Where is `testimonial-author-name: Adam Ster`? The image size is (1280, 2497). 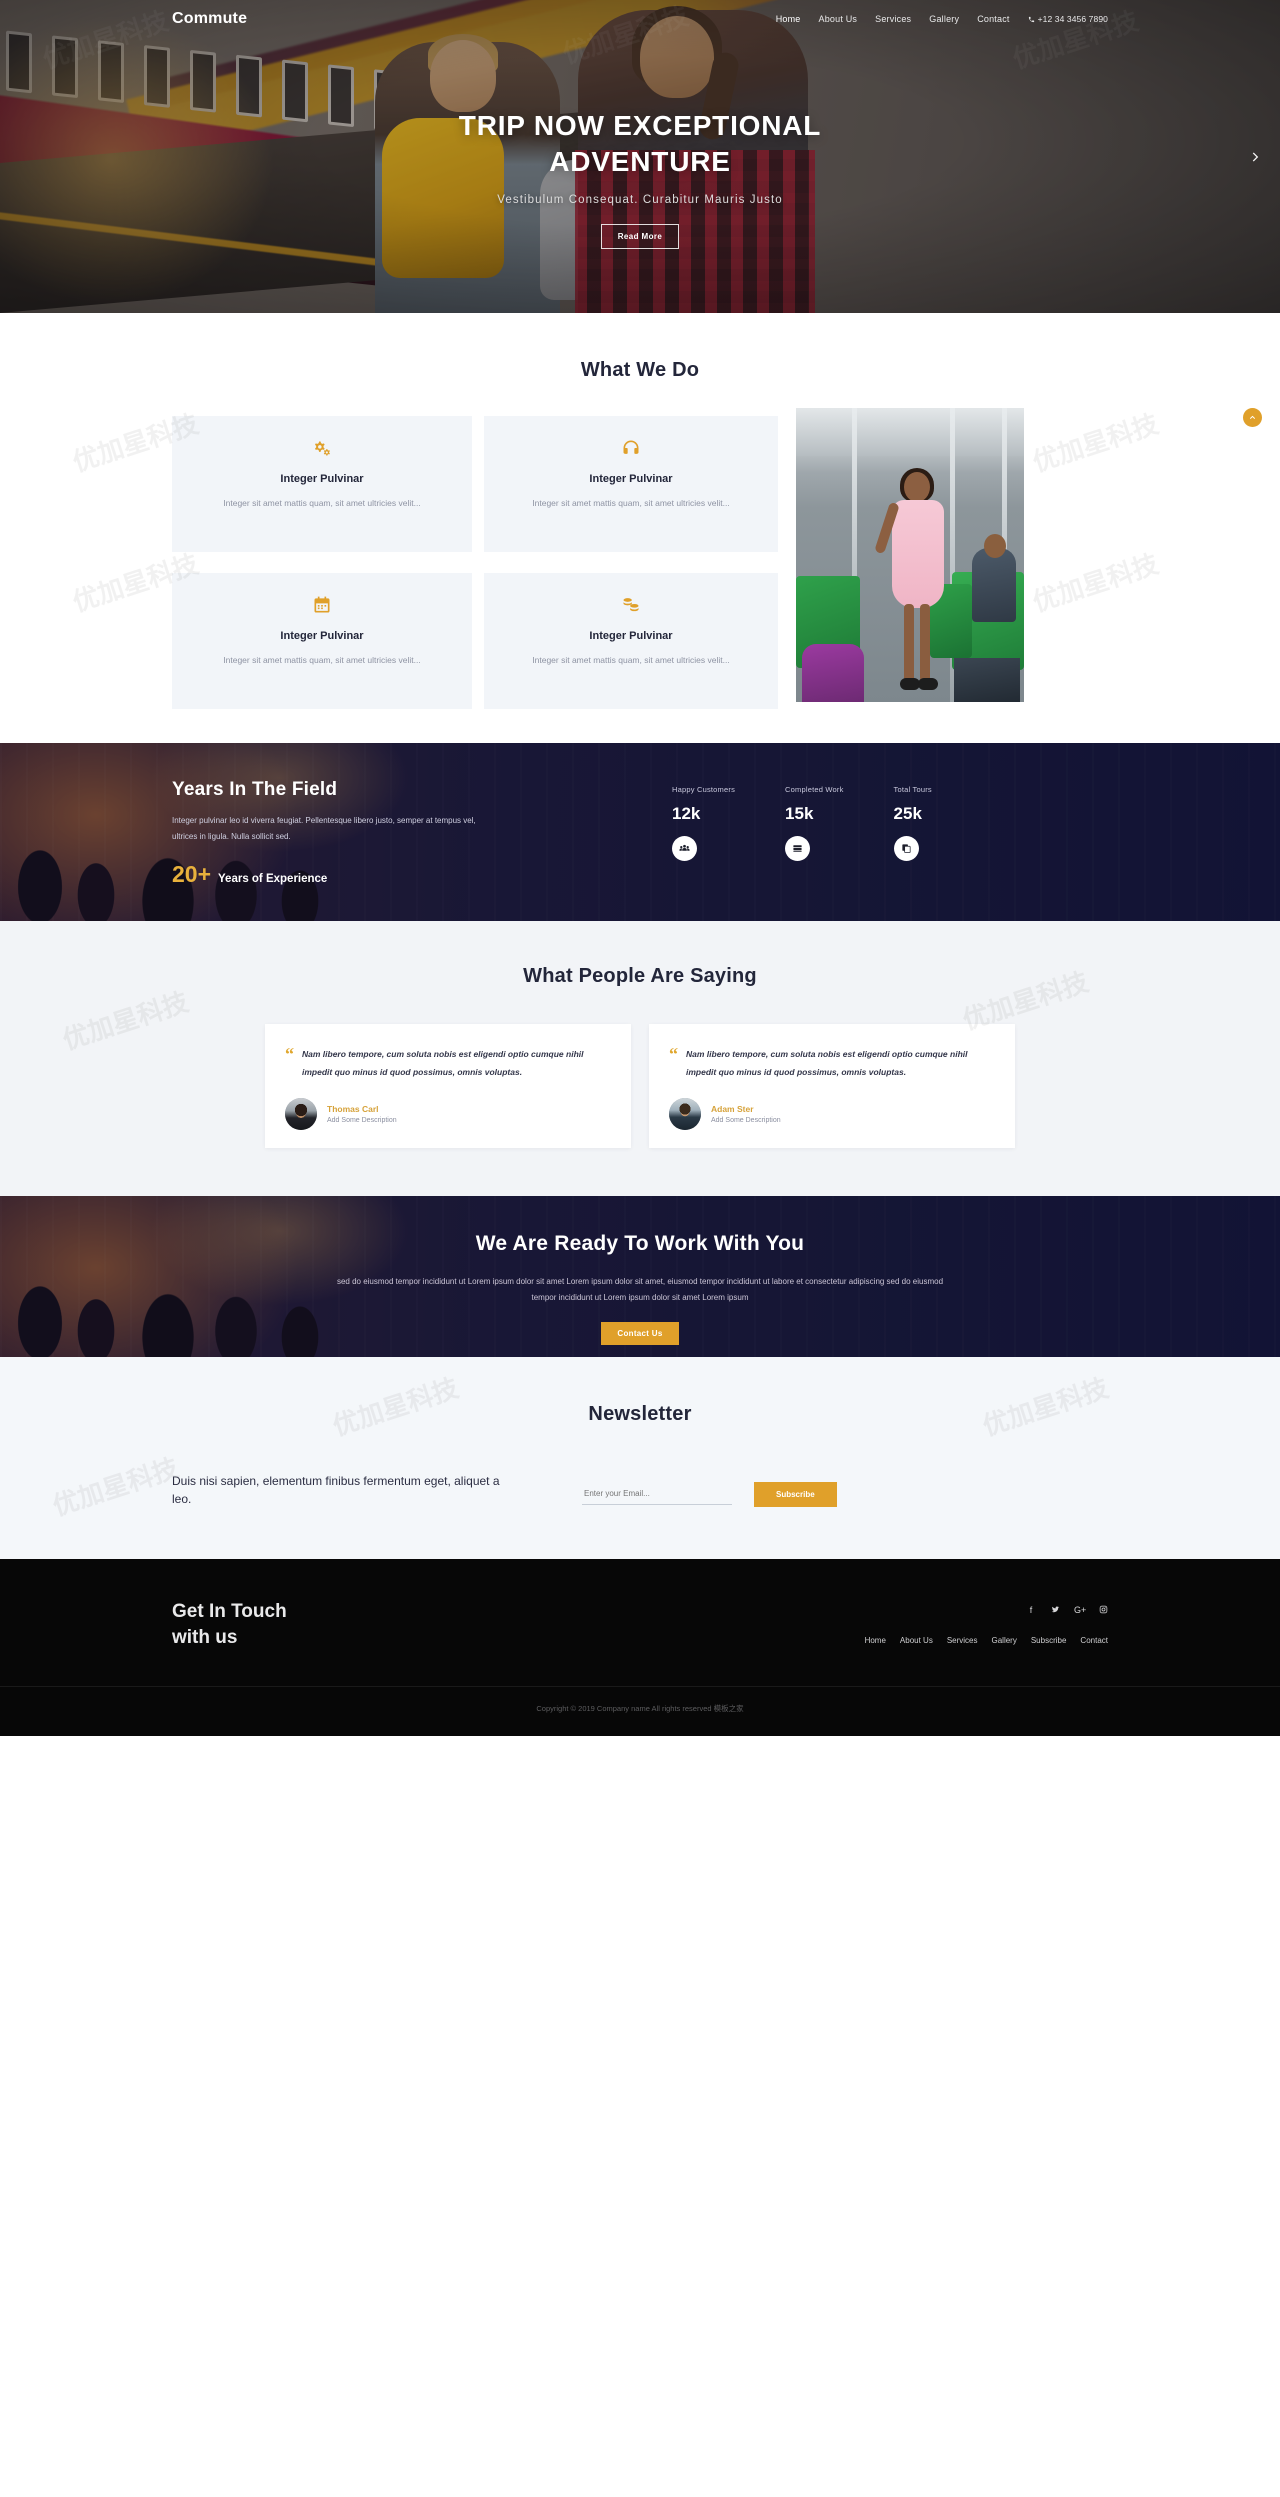 testimonial-author-name: Adam Ster is located at coordinates (732, 1108).